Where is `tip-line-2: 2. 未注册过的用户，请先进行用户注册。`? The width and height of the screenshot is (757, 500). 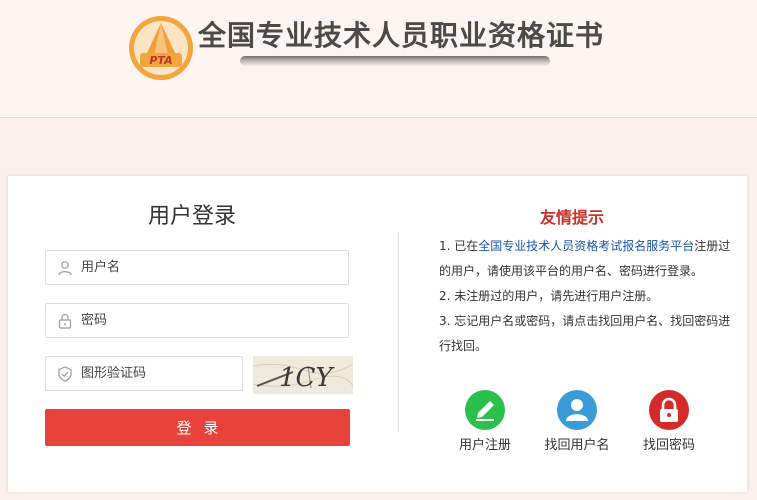
tip-line-2: 2. 未注册过的用户，请先进行用户注册。 is located at coordinates (549, 296).